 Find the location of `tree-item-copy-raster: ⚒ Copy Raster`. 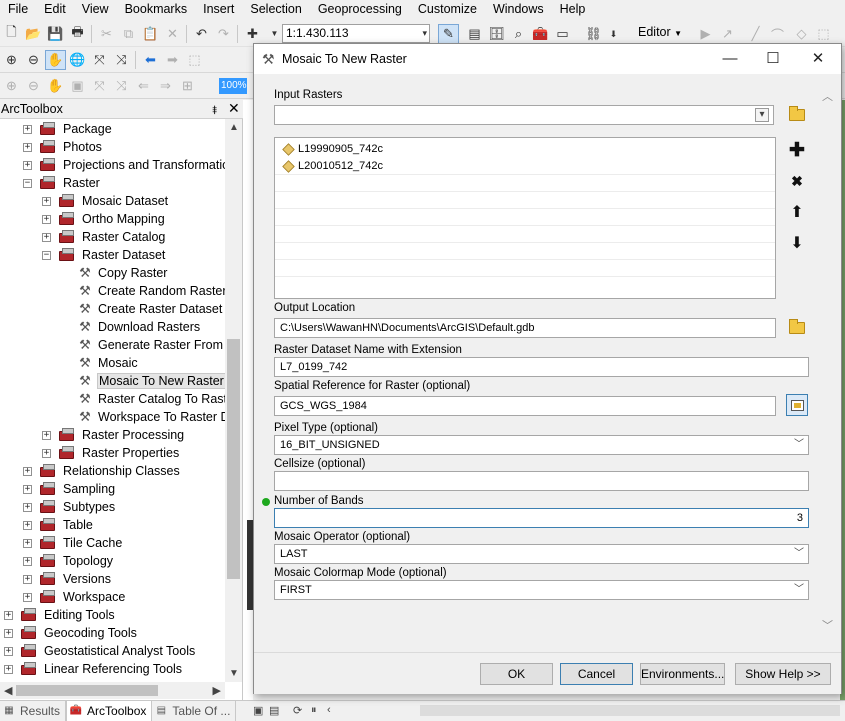

tree-item-copy-raster: ⚒ Copy Raster is located at coordinates (114, 273).